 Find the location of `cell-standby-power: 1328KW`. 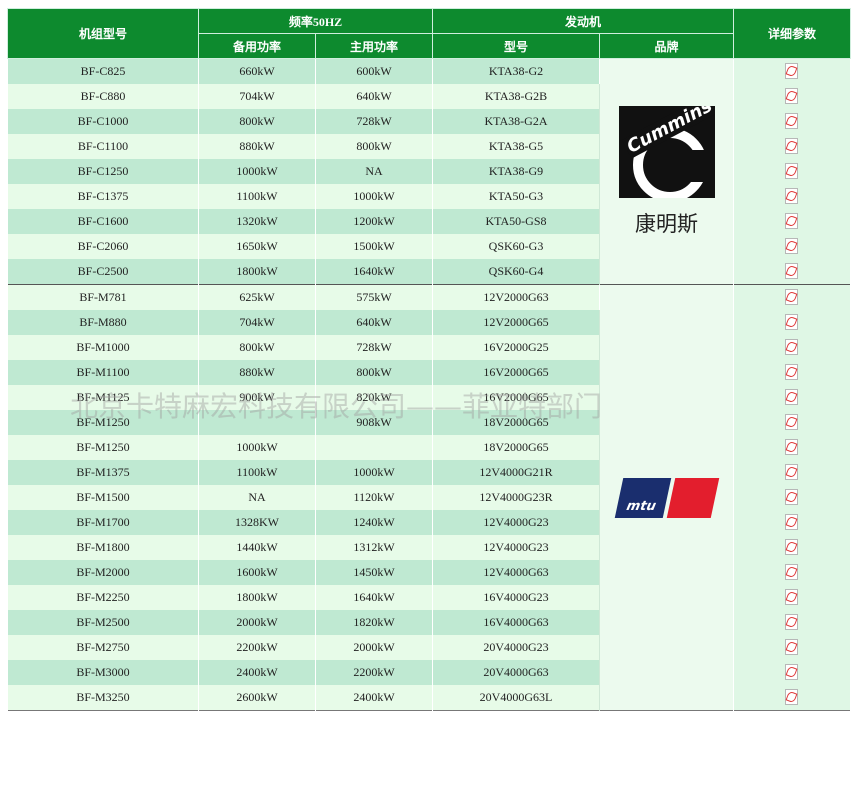

cell-standby-power: 1328KW is located at coordinates (257, 522).